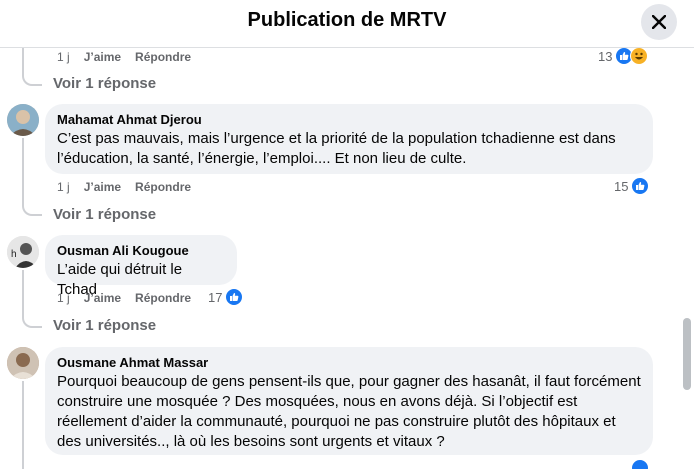 The image size is (694, 469). What do you see at coordinates (23, 252) in the screenshot?
I see `avatar: h` at bounding box center [23, 252].